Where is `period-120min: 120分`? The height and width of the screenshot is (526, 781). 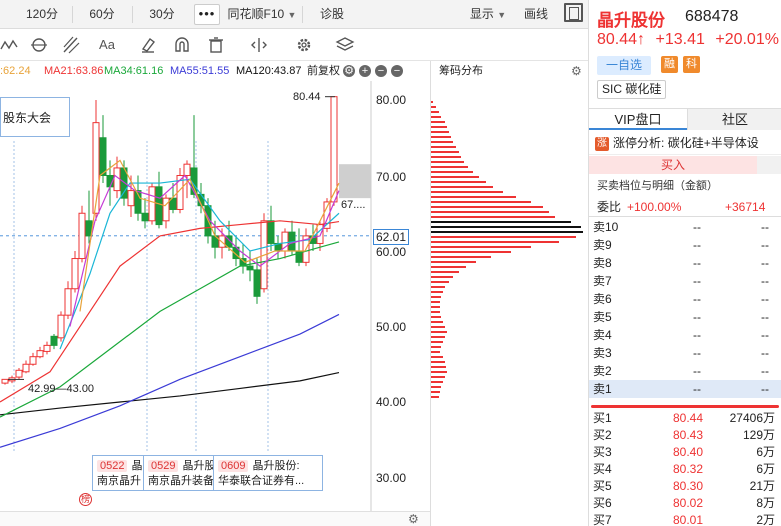 period-120min: 120分 is located at coordinates (42, 14).